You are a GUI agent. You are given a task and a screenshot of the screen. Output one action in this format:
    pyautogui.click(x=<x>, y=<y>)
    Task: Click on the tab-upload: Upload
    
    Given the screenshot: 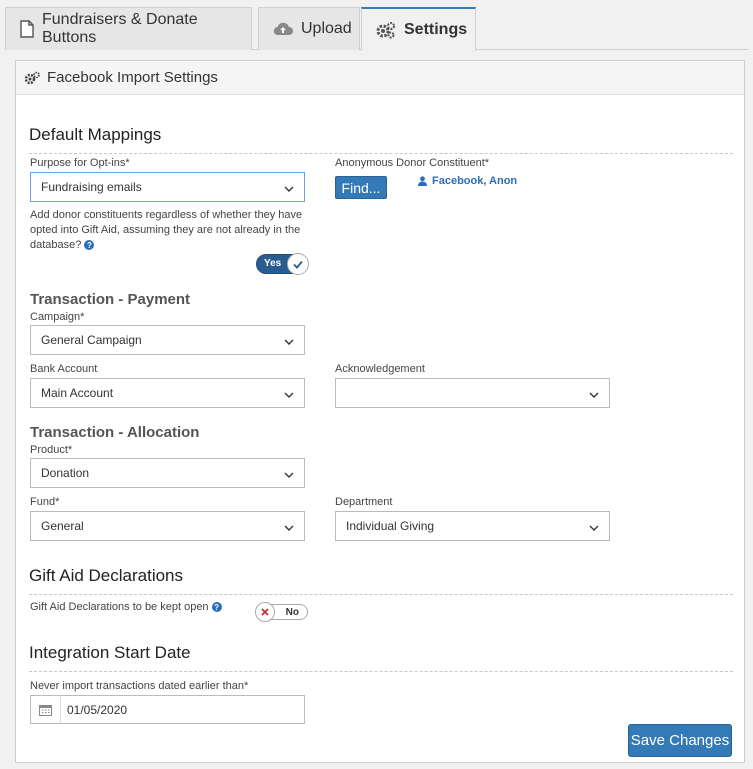 What is the action you would take?
    pyautogui.click(x=309, y=28)
    